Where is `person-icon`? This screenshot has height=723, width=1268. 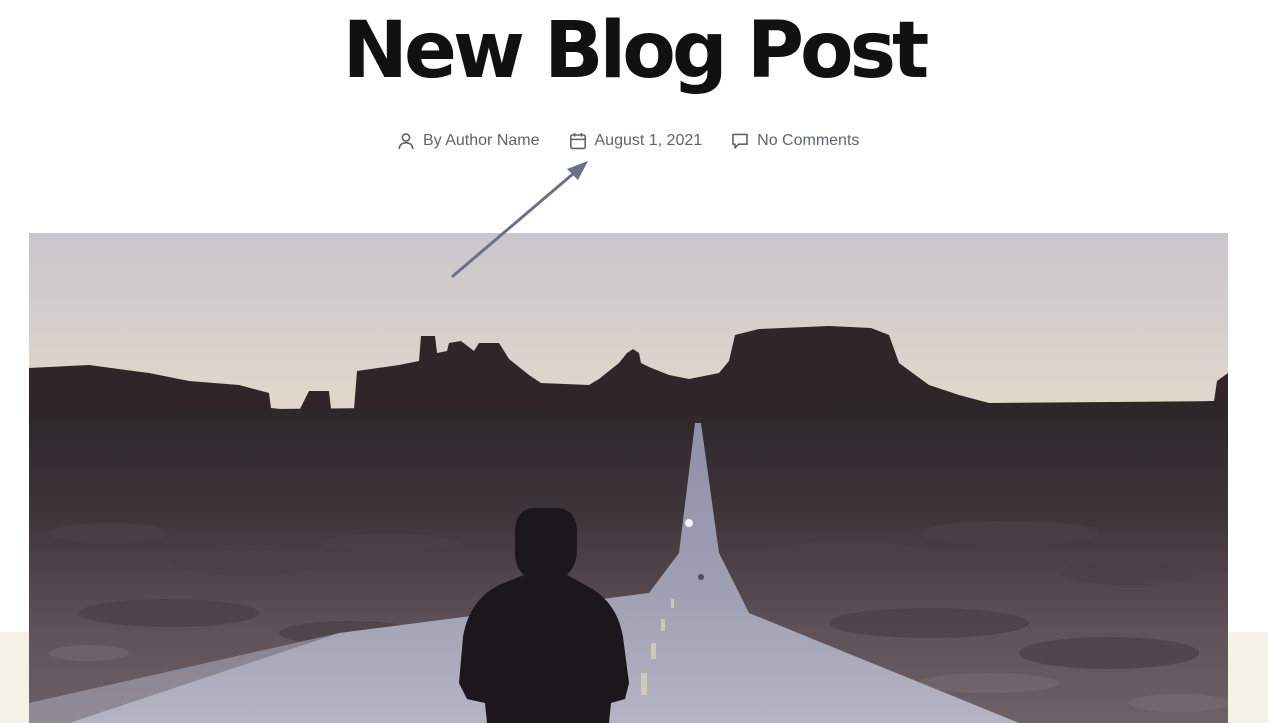
person-icon is located at coordinates (406, 141).